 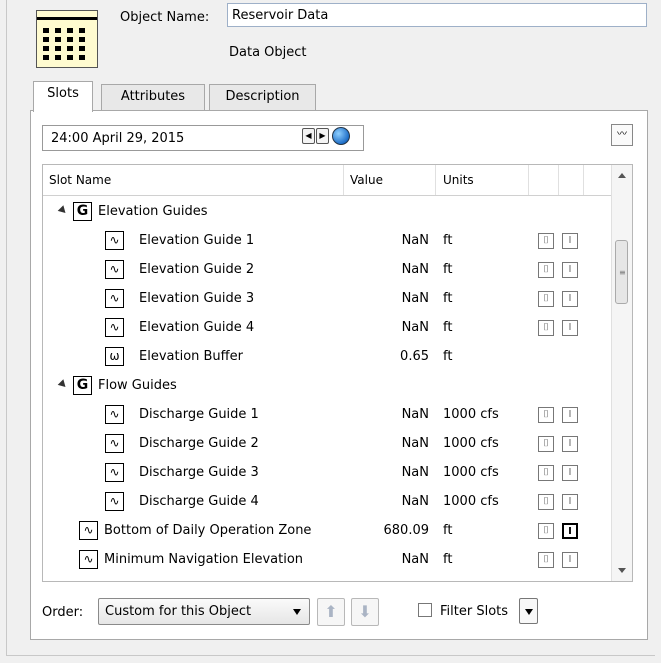 I want to click on scroll-down-arrow-icon, so click(x=622, y=570).